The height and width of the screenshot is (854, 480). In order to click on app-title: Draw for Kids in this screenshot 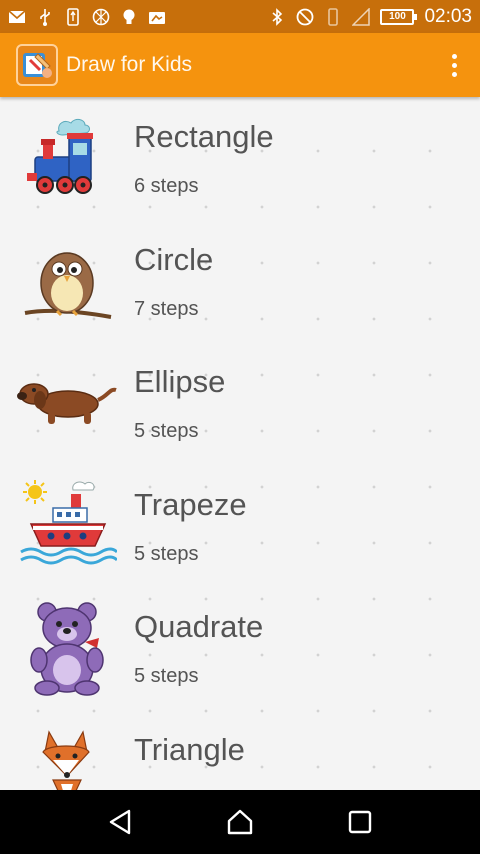, I will do `click(129, 64)`.